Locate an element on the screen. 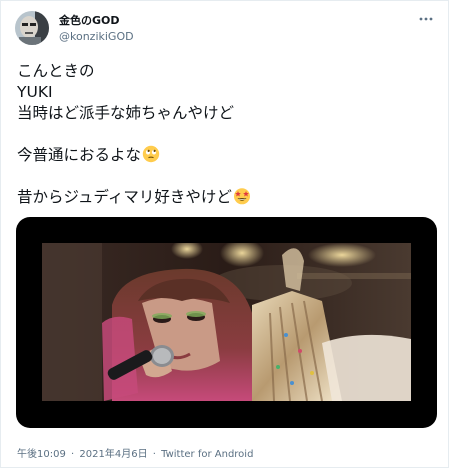  tweet-source: Twitter for Android is located at coordinates (207, 454).